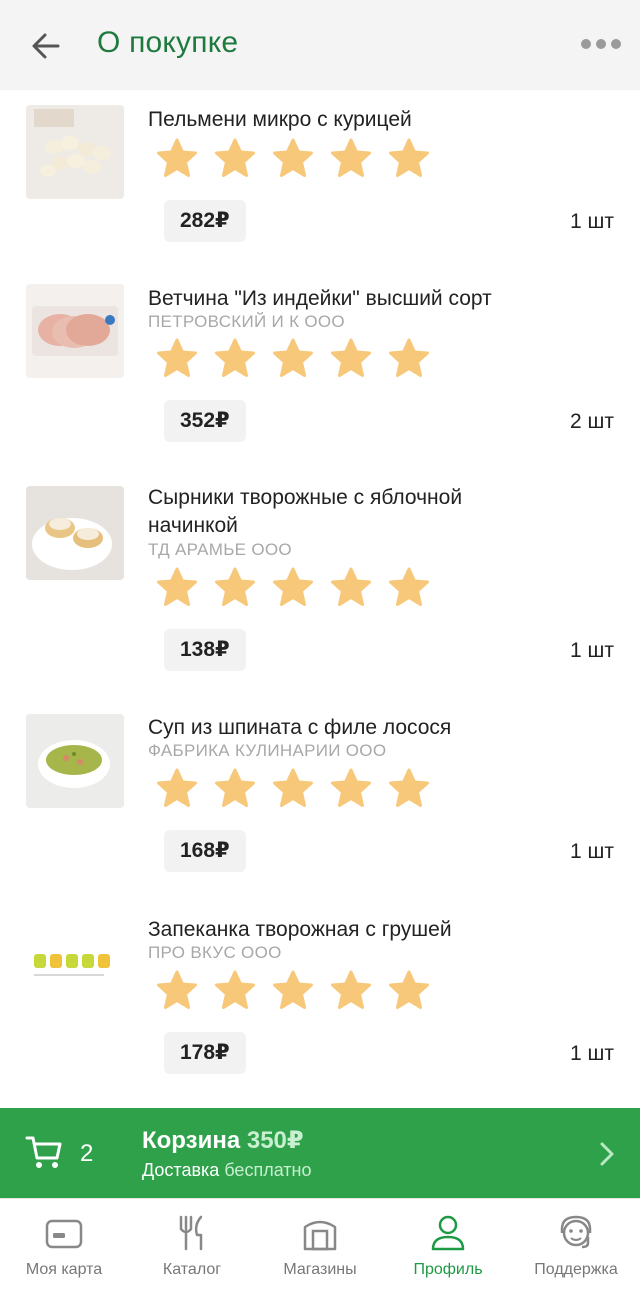 The height and width of the screenshot is (1298, 640). I want to click on manufacturer: ФАБРИКА КУЛИНАРИИ ООО, so click(267, 750).